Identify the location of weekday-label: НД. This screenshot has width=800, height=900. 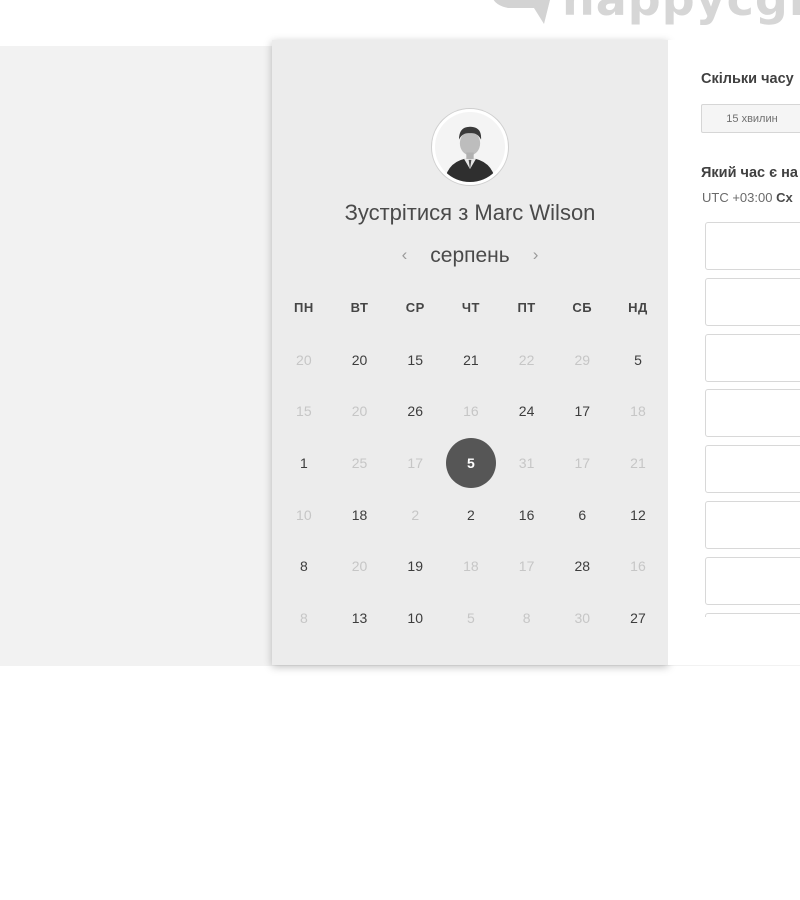
(638, 307).